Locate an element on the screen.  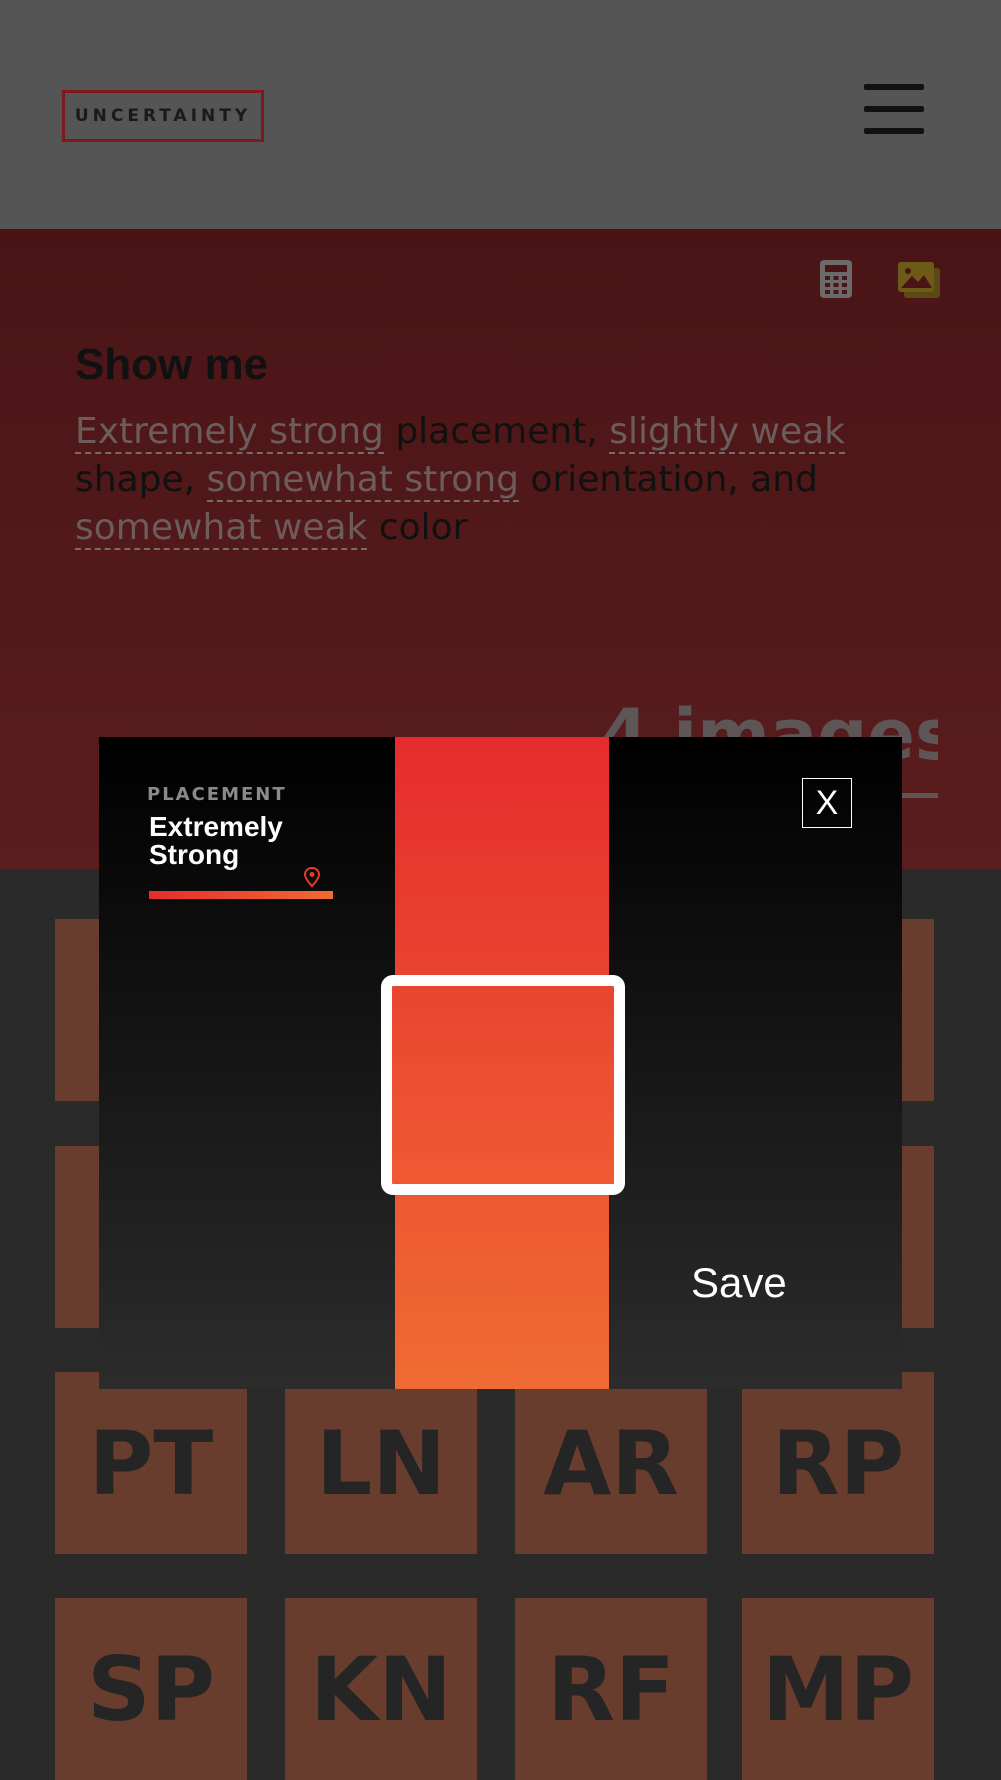
grid-tile: MP is located at coordinates (838, 1689).